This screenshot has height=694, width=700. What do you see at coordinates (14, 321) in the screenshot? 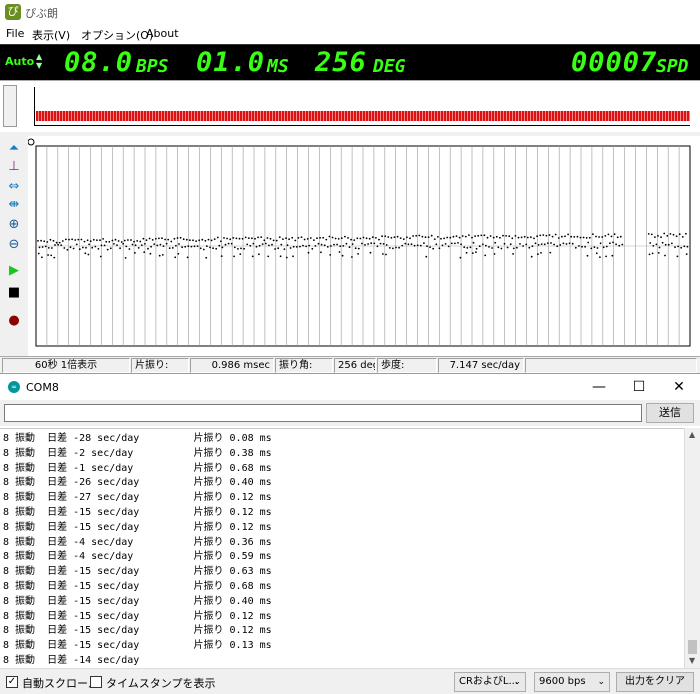
I see `record-icon: ●` at bounding box center [14, 321].